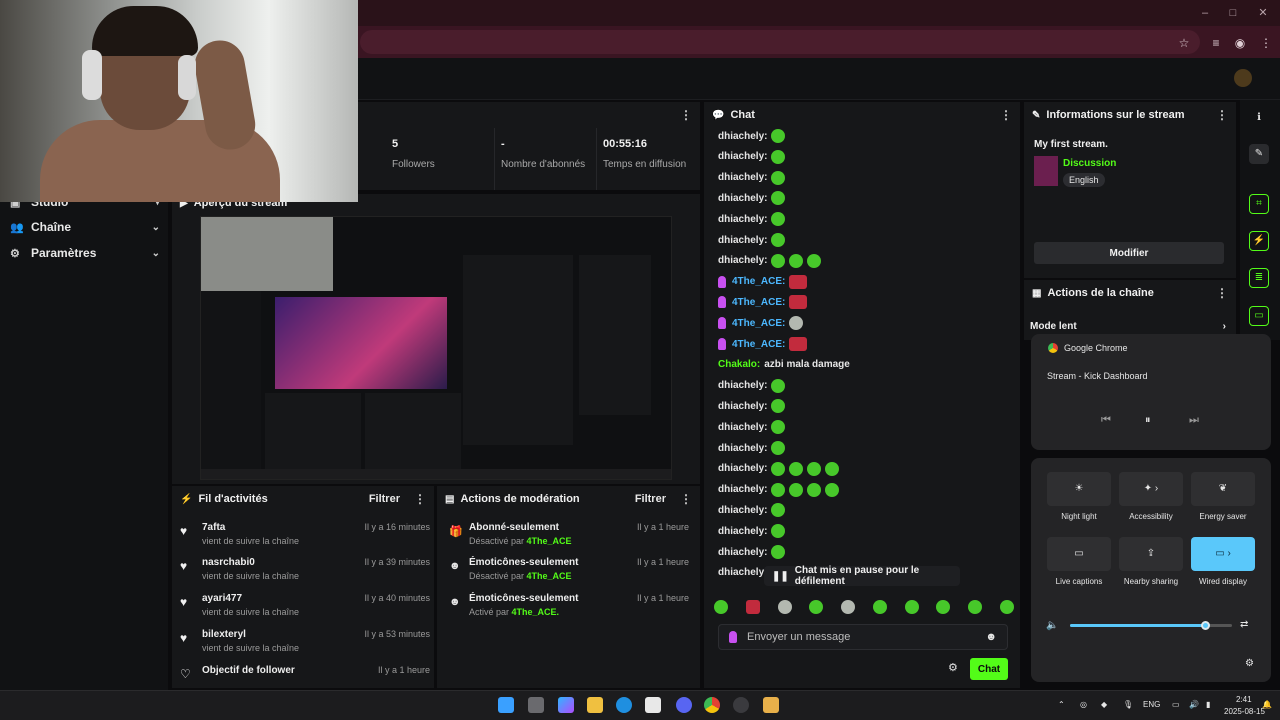 Image resolution: width=1280 pixels, height=720 pixels. What do you see at coordinates (595, 705) in the screenshot?
I see `file-explorer-icon` at bounding box center [595, 705].